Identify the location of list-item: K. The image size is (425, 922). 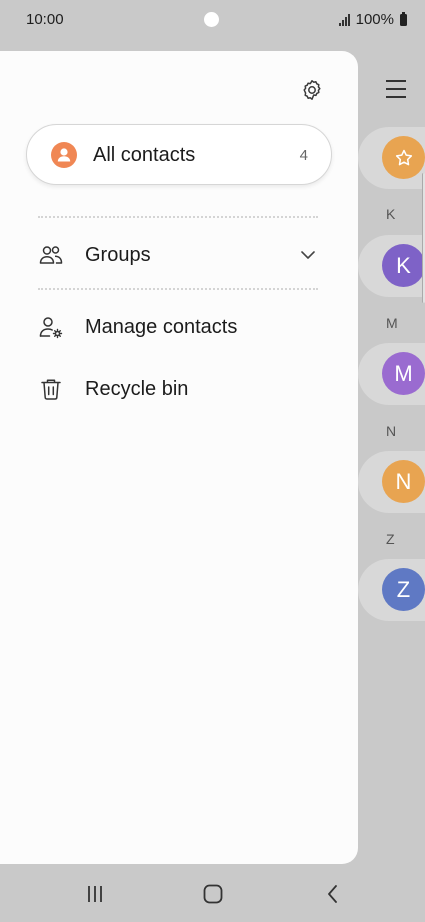
(391, 266).